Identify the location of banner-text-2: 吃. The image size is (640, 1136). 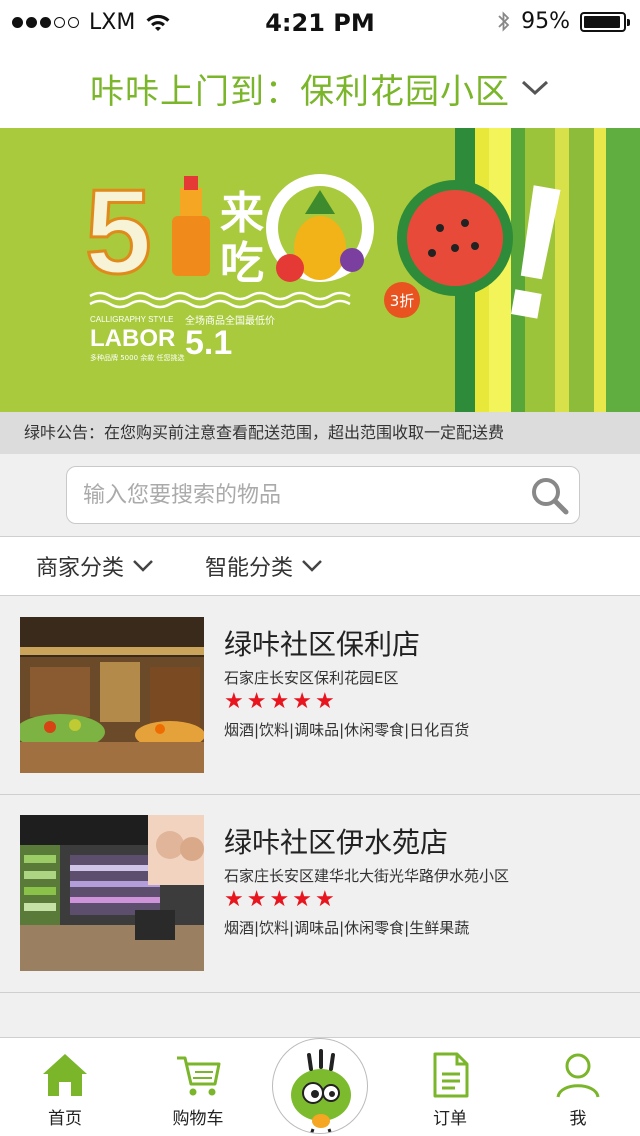
(242, 263).